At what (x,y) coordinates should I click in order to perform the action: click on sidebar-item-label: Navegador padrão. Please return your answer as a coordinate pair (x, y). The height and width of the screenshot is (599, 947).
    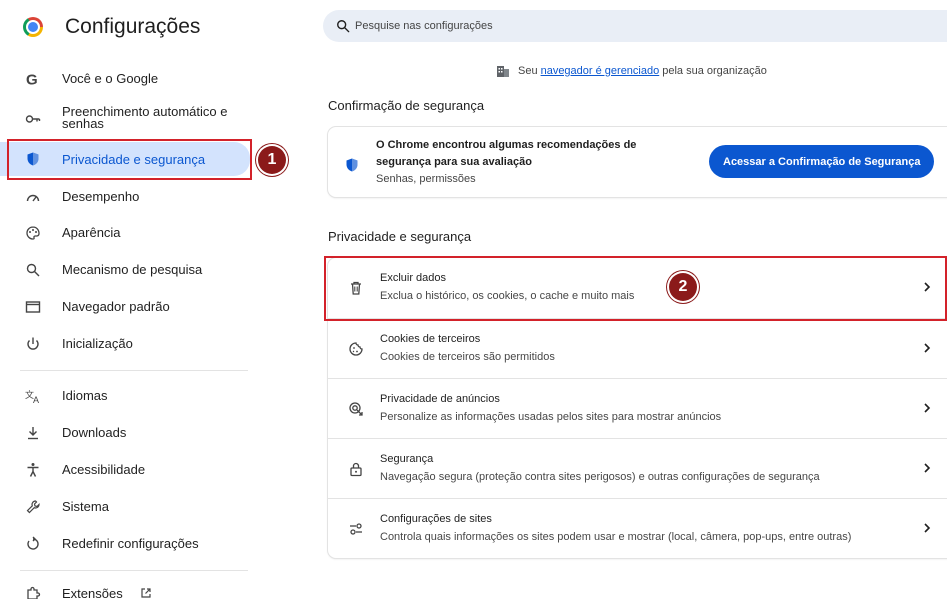
    Looking at the image, I should click on (116, 306).